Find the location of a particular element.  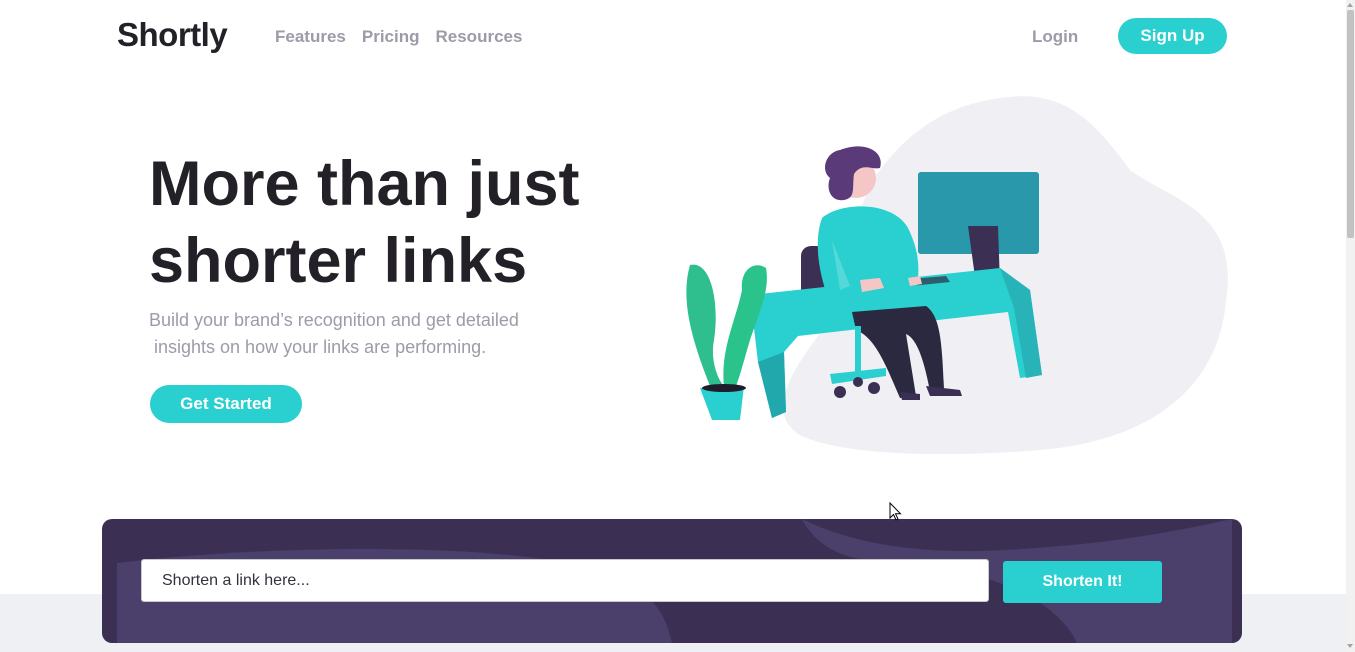

main-nav: Features Pricing Resources is located at coordinates (398, 37).